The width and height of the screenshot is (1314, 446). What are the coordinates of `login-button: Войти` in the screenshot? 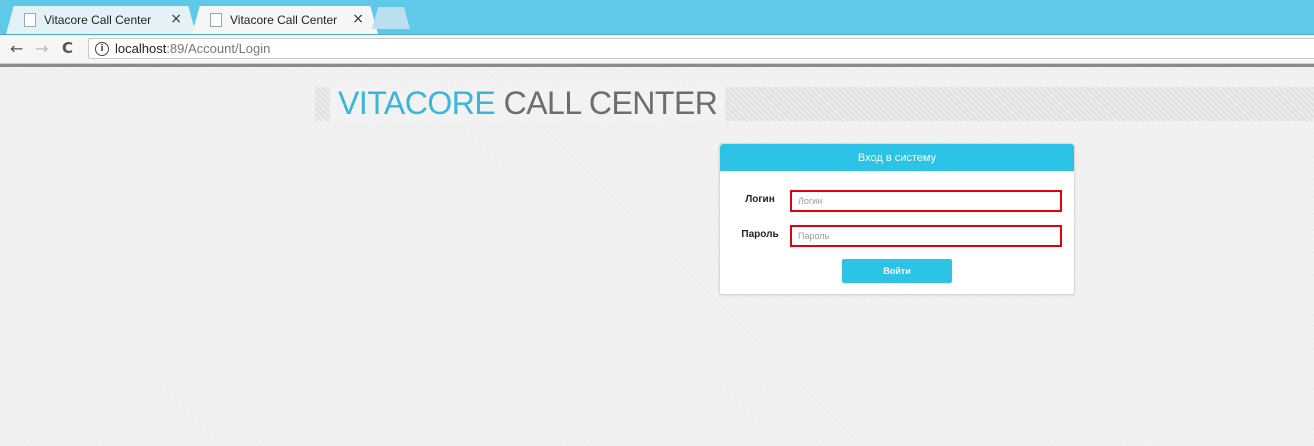 It's located at (897, 271).